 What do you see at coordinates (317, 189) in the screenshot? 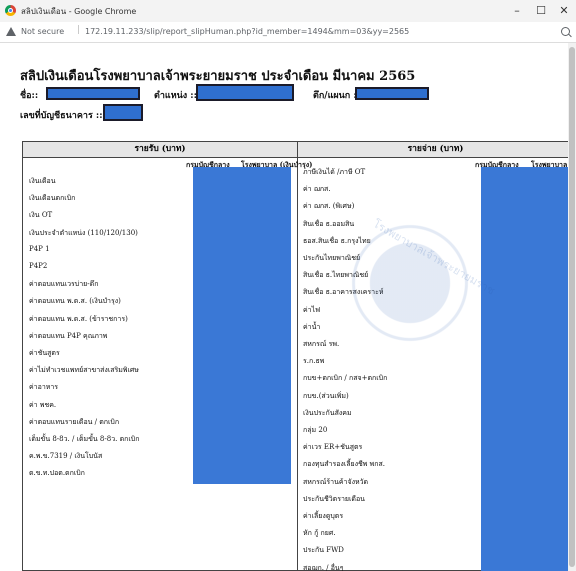
I see `deduction-item-label: ค่า ฌกส.` at bounding box center [317, 189].